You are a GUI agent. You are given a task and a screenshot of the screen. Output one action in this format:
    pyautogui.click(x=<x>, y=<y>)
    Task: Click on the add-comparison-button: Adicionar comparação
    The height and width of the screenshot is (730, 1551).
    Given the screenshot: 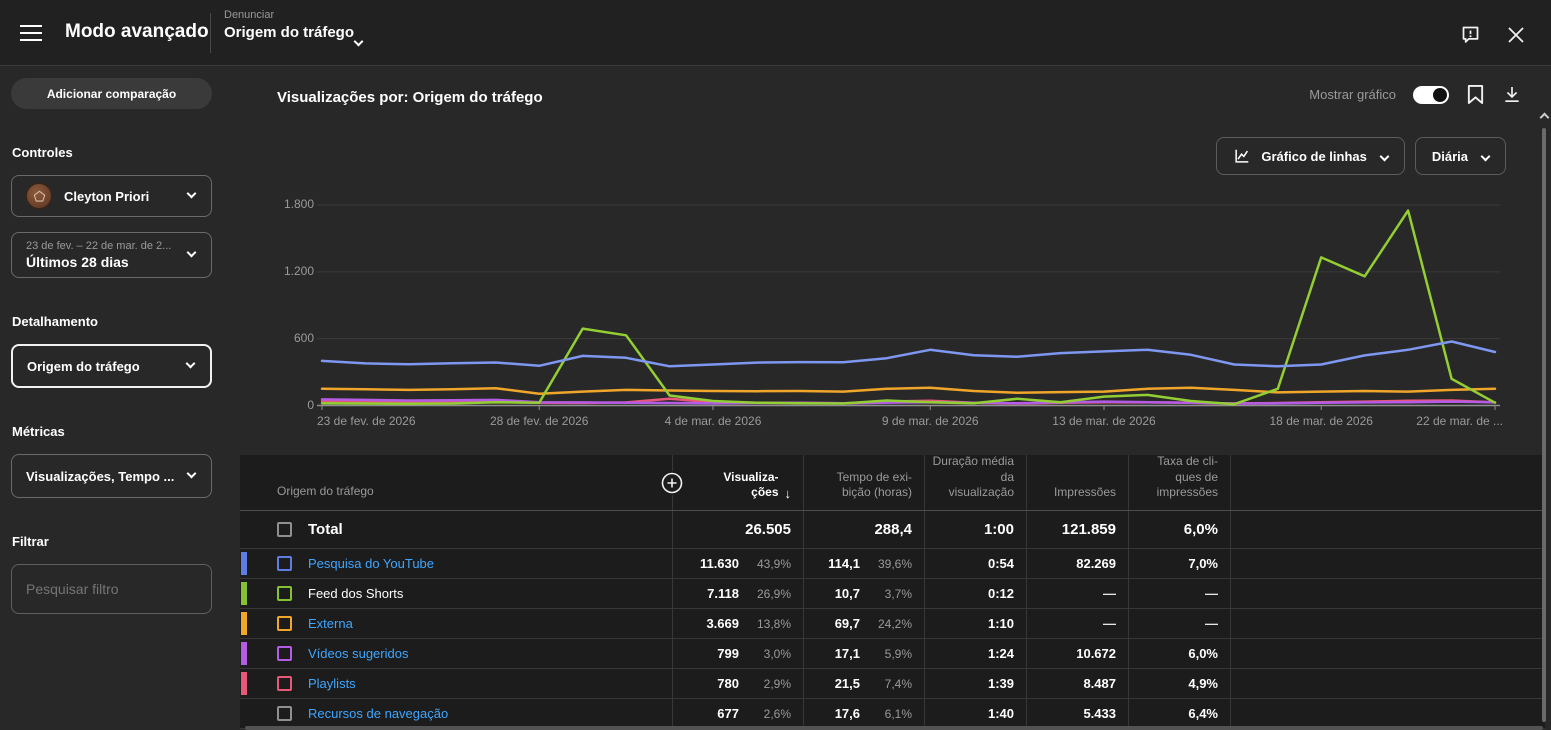 What is the action you would take?
    pyautogui.click(x=111, y=93)
    